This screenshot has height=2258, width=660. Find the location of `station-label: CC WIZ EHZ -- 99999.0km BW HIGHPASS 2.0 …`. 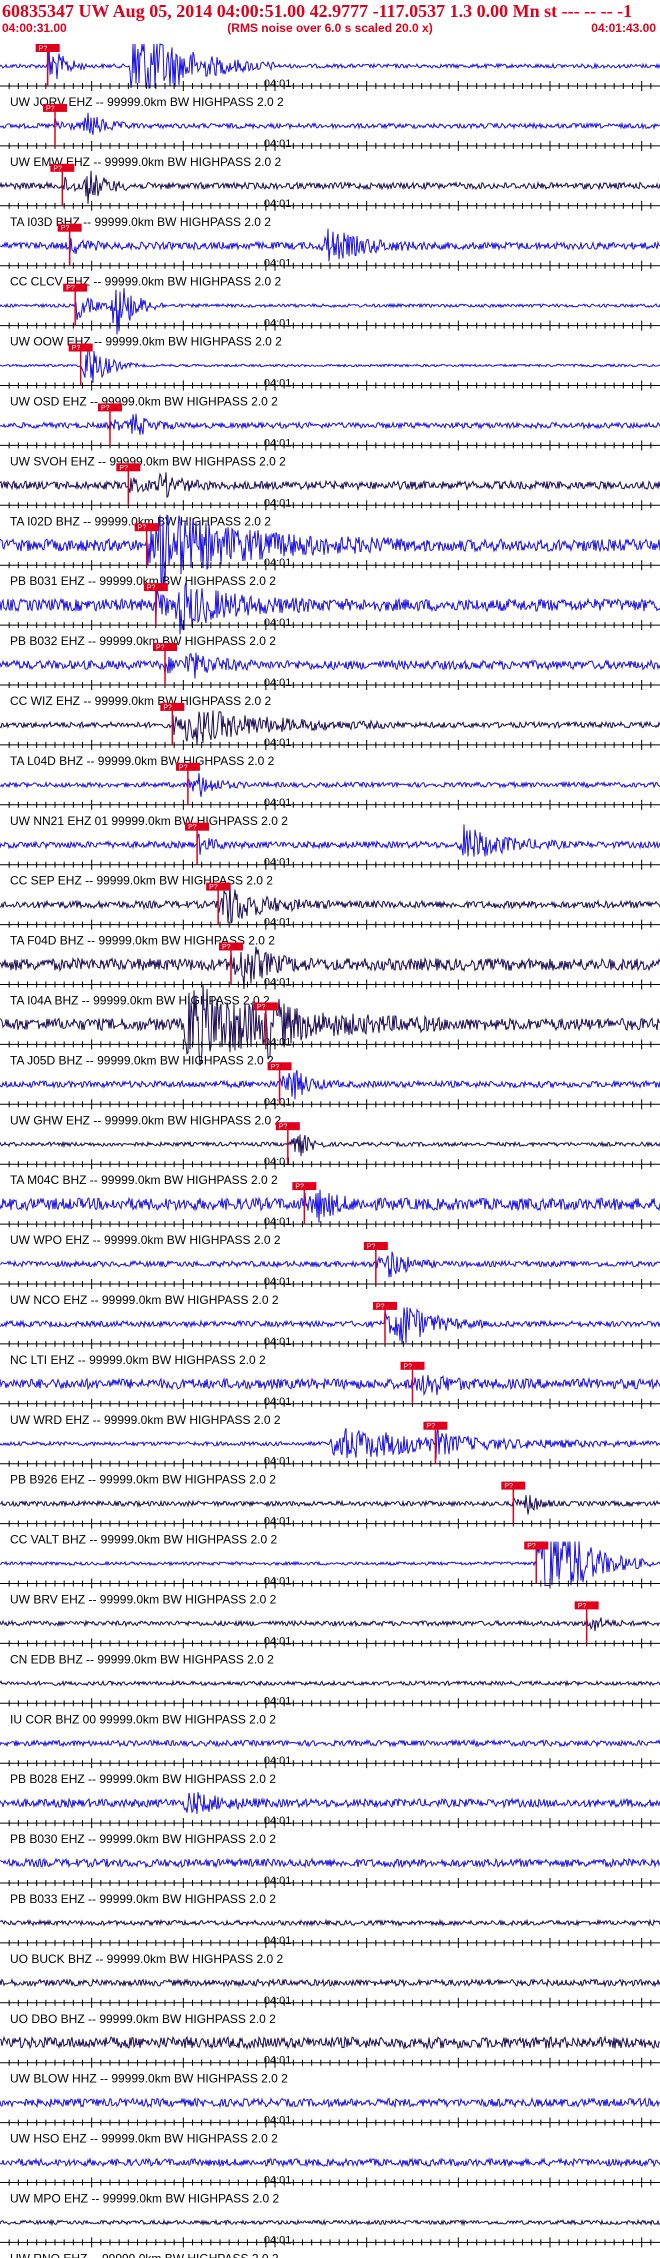

station-label: CC WIZ EHZ -- 99999.0km BW HIGHPASS 2.0 … is located at coordinates (140, 701).